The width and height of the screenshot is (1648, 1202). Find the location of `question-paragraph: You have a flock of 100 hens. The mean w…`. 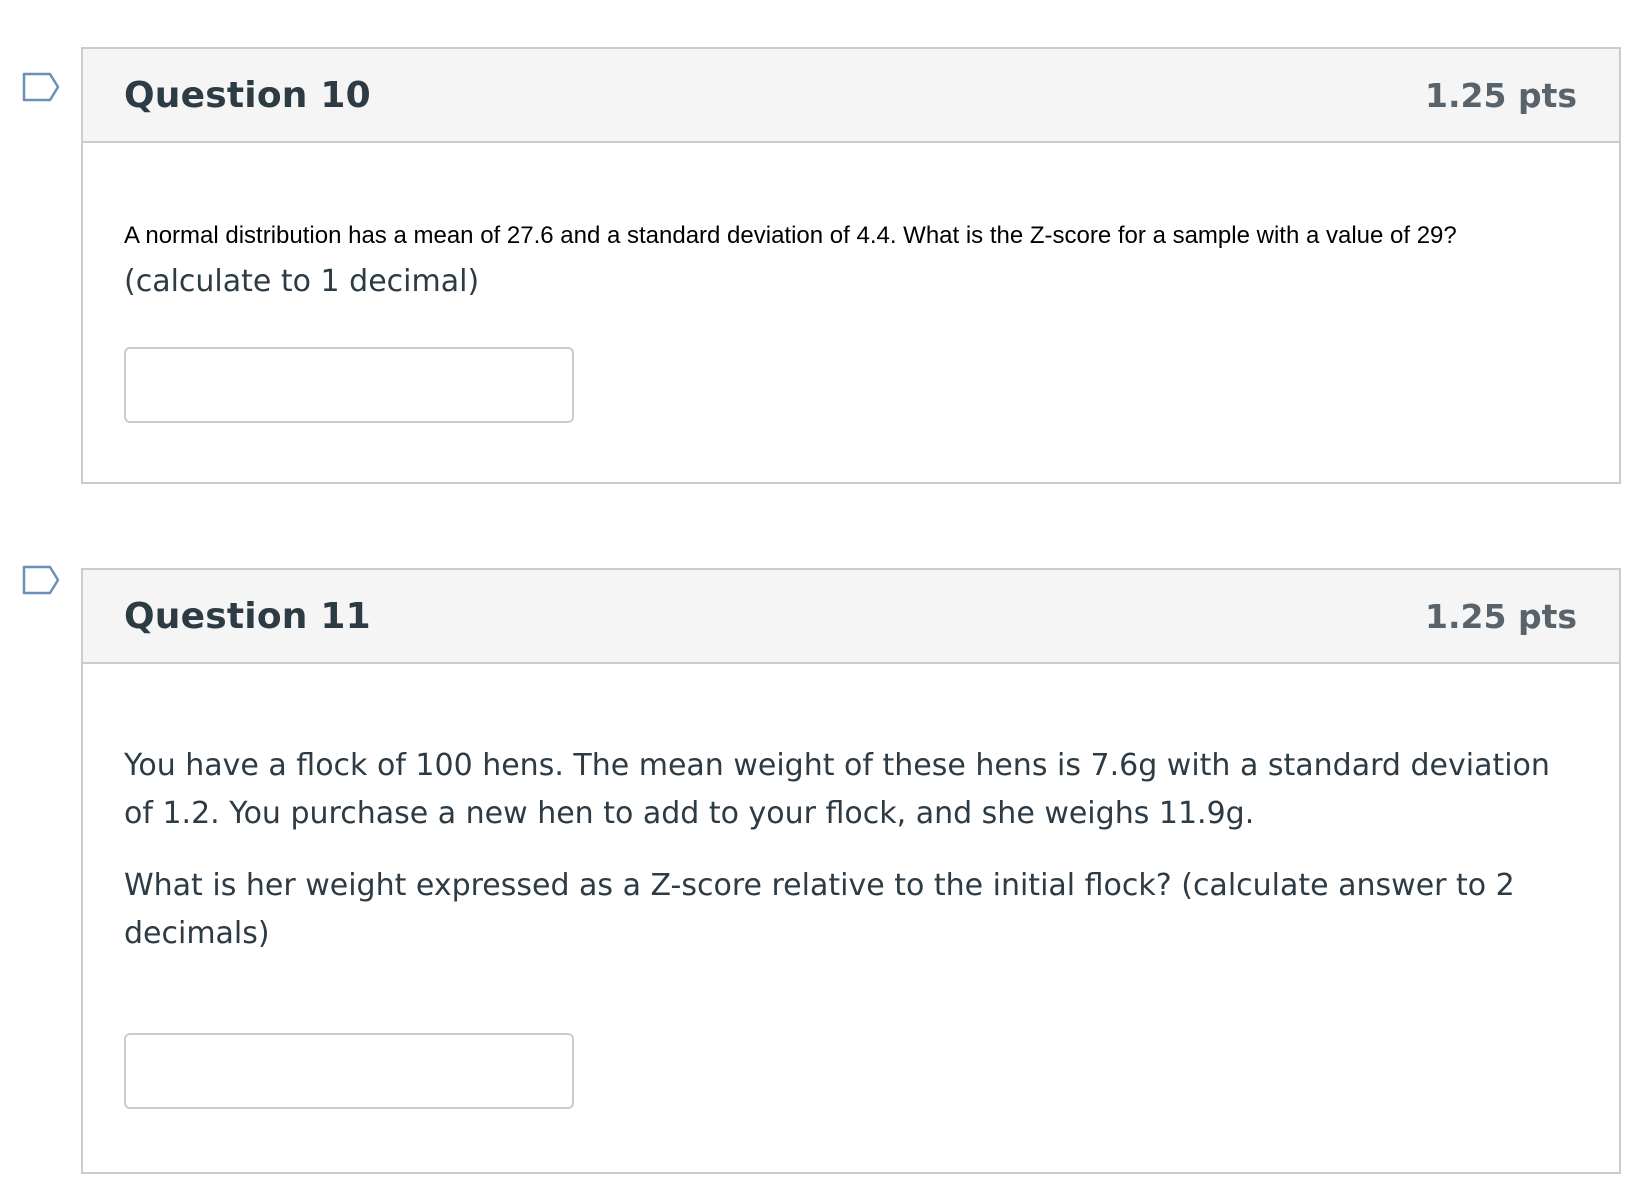

question-paragraph: You have a flock of 100 hens. The mean w… is located at coordinates (837, 789).